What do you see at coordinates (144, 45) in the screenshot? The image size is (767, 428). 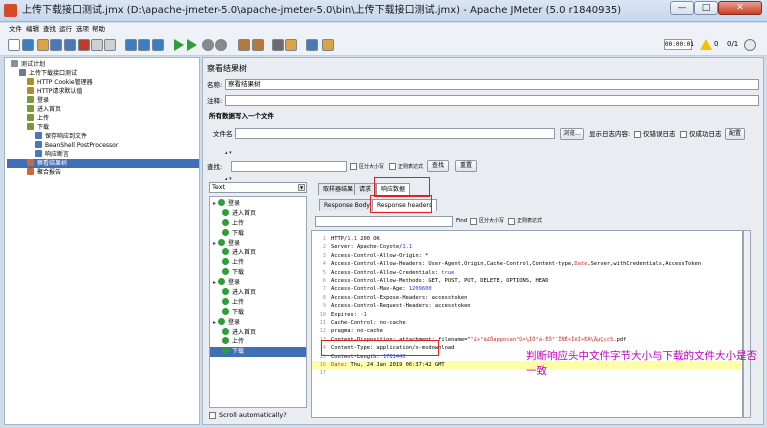 I see `collapse-icon` at bounding box center [144, 45].